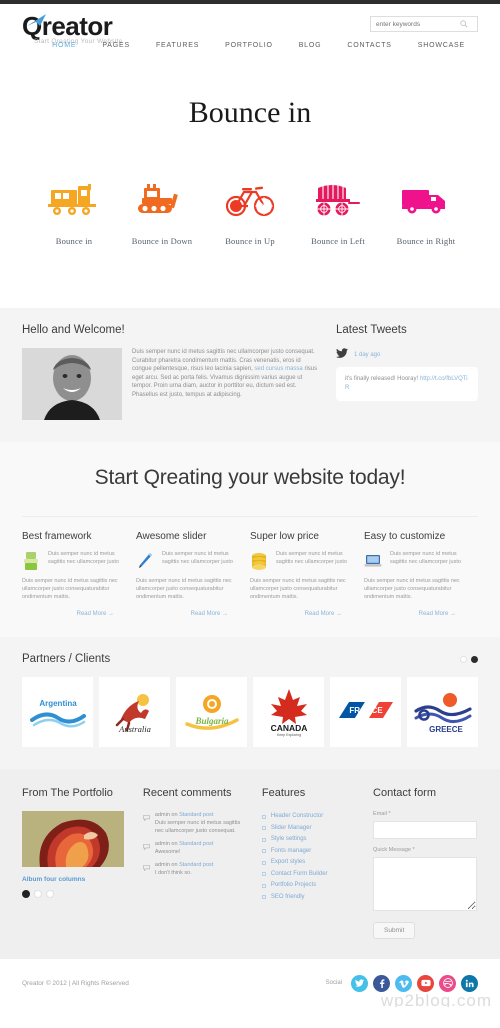  What do you see at coordinates (310, 45) in the screenshot?
I see `nav-item-blog: BLOG` at bounding box center [310, 45].